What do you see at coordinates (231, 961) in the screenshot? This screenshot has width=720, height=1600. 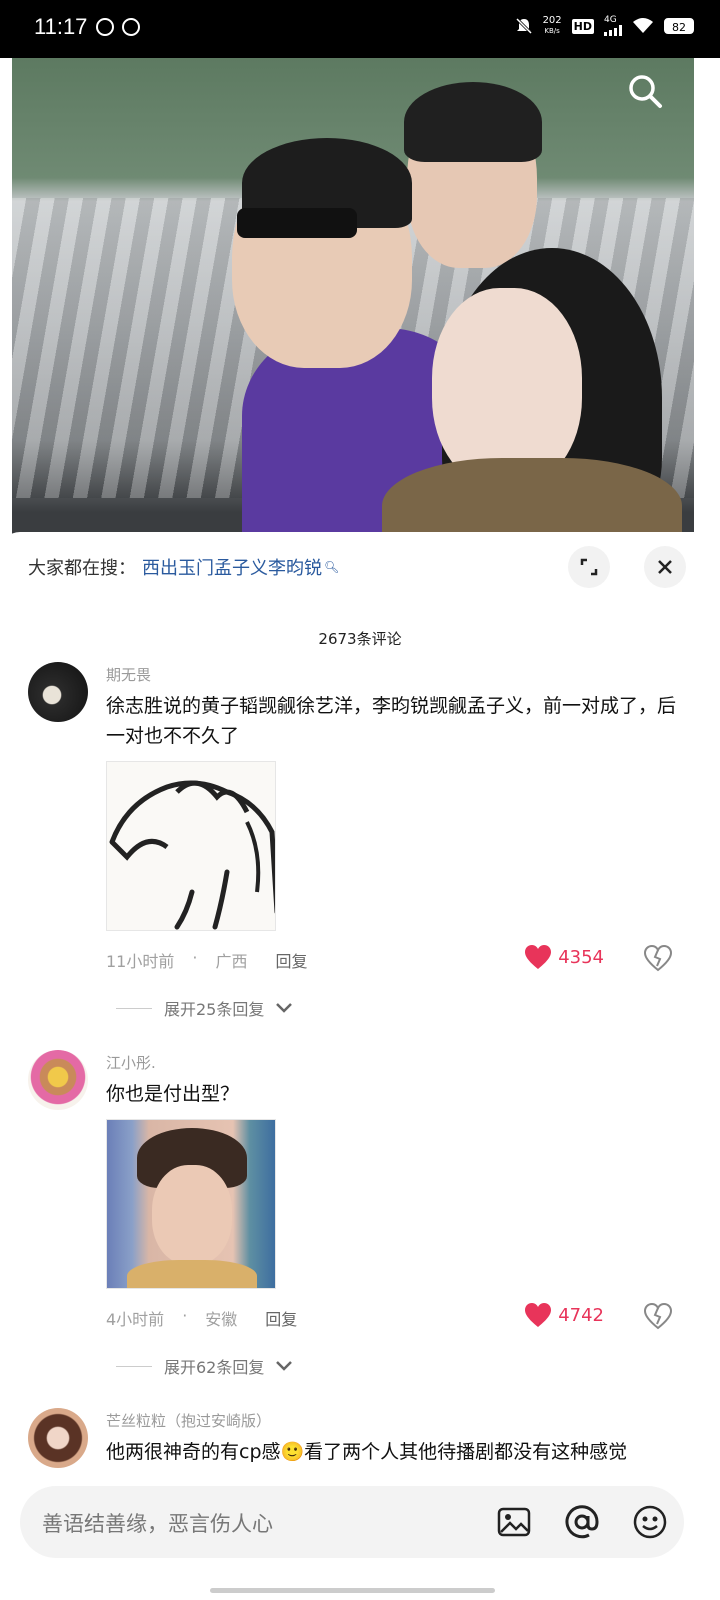 I see `comment-location: 广西` at bounding box center [231, 961].